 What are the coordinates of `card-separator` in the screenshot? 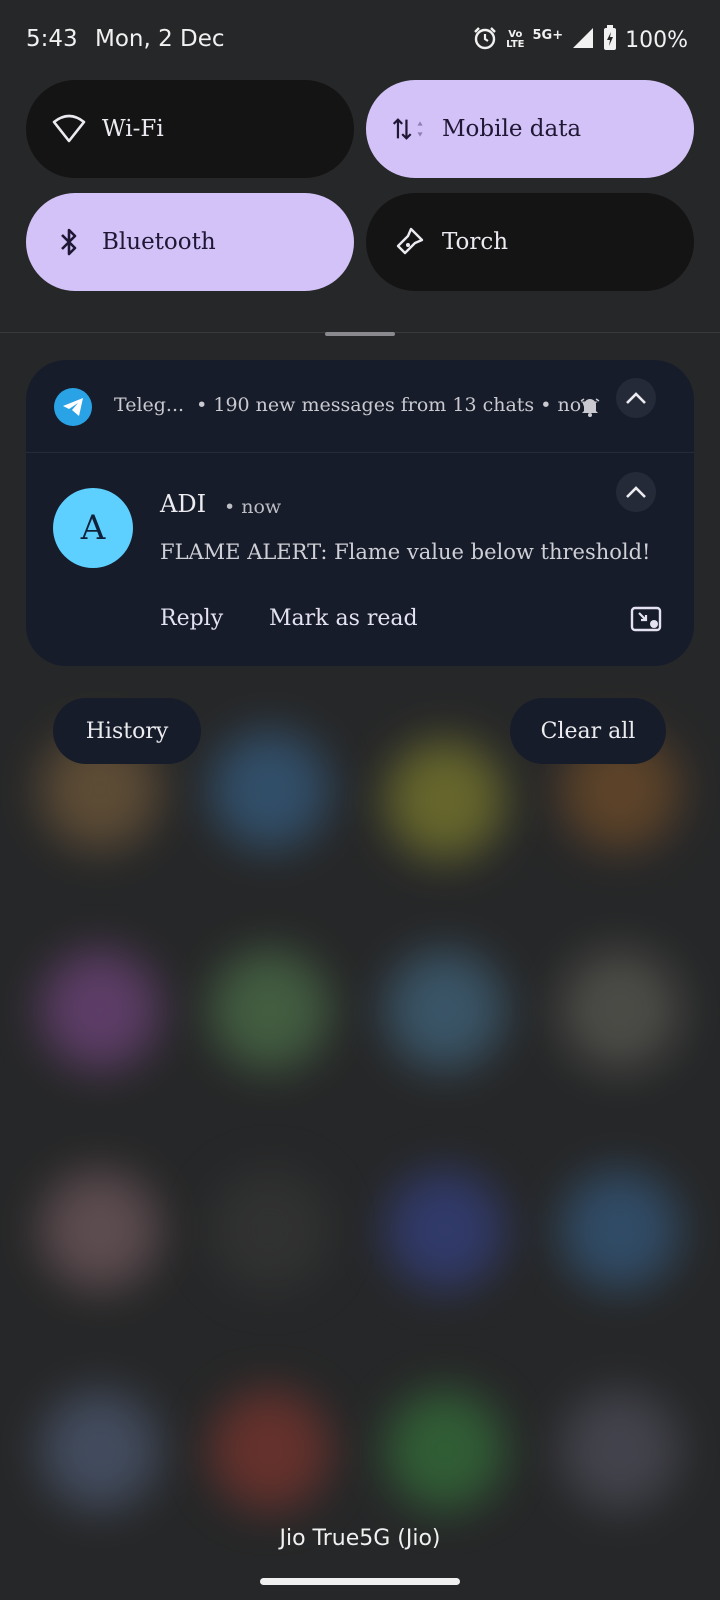 It's located at (360, 452).